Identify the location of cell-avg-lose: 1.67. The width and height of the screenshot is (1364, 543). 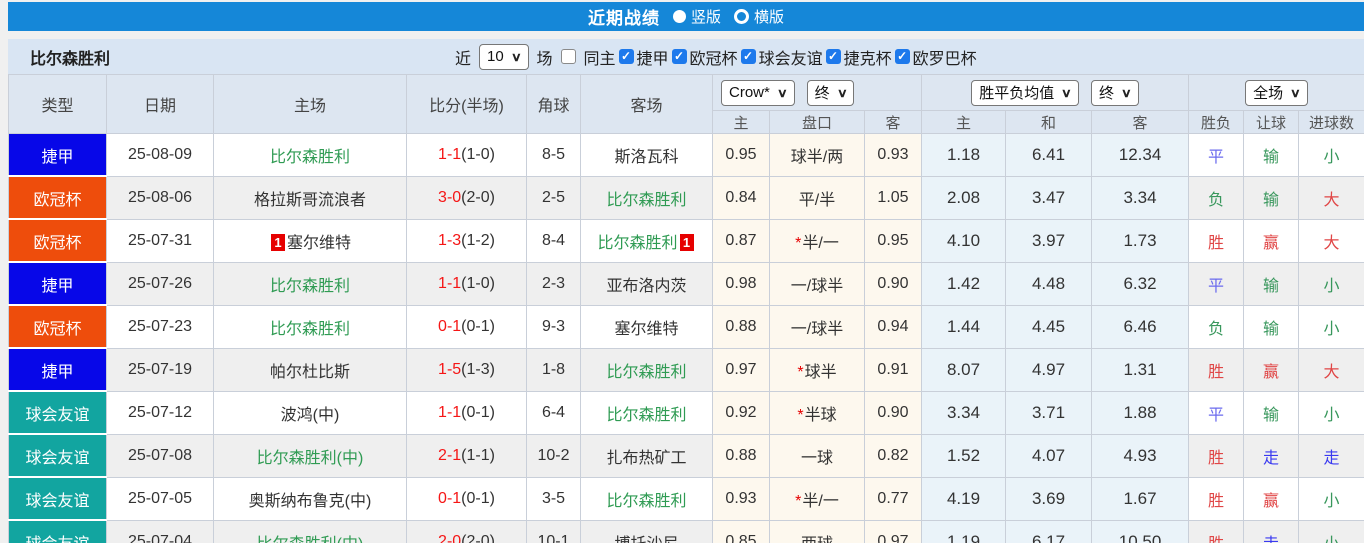
(1140, 498).